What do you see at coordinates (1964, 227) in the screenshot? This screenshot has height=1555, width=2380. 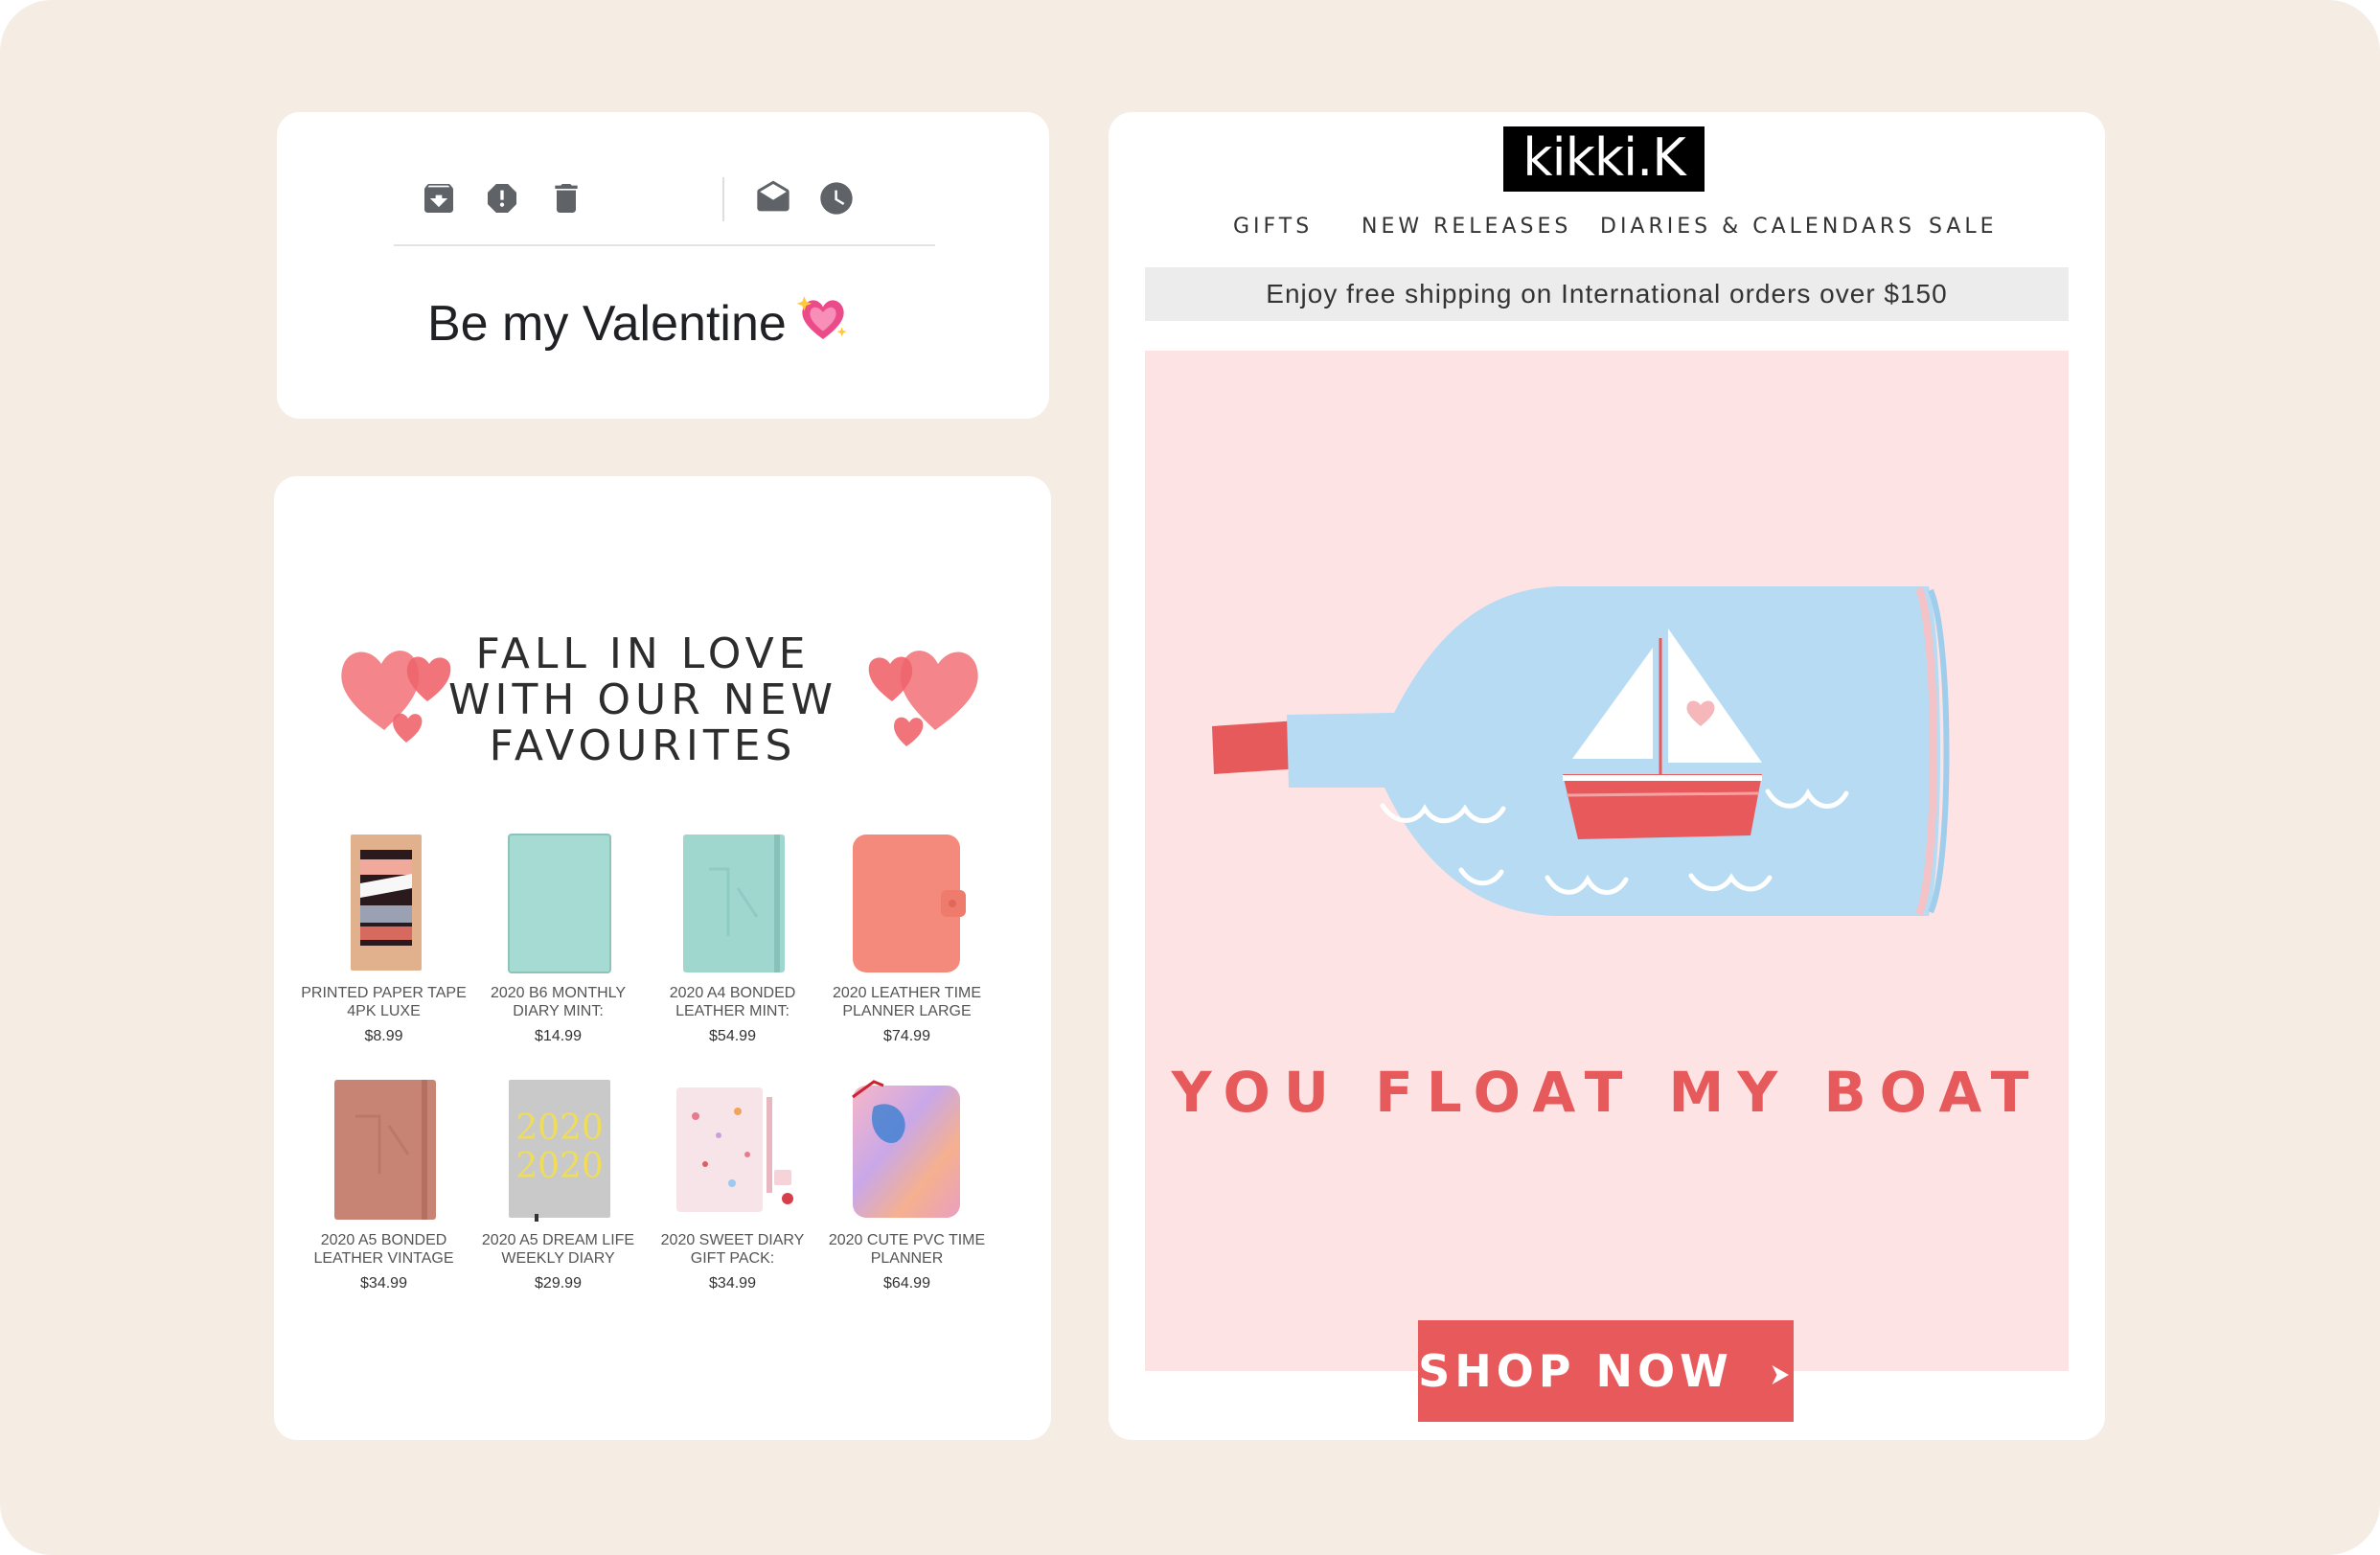 I see `nav-item-sale: SALE` at bounding box center [1964, 227].